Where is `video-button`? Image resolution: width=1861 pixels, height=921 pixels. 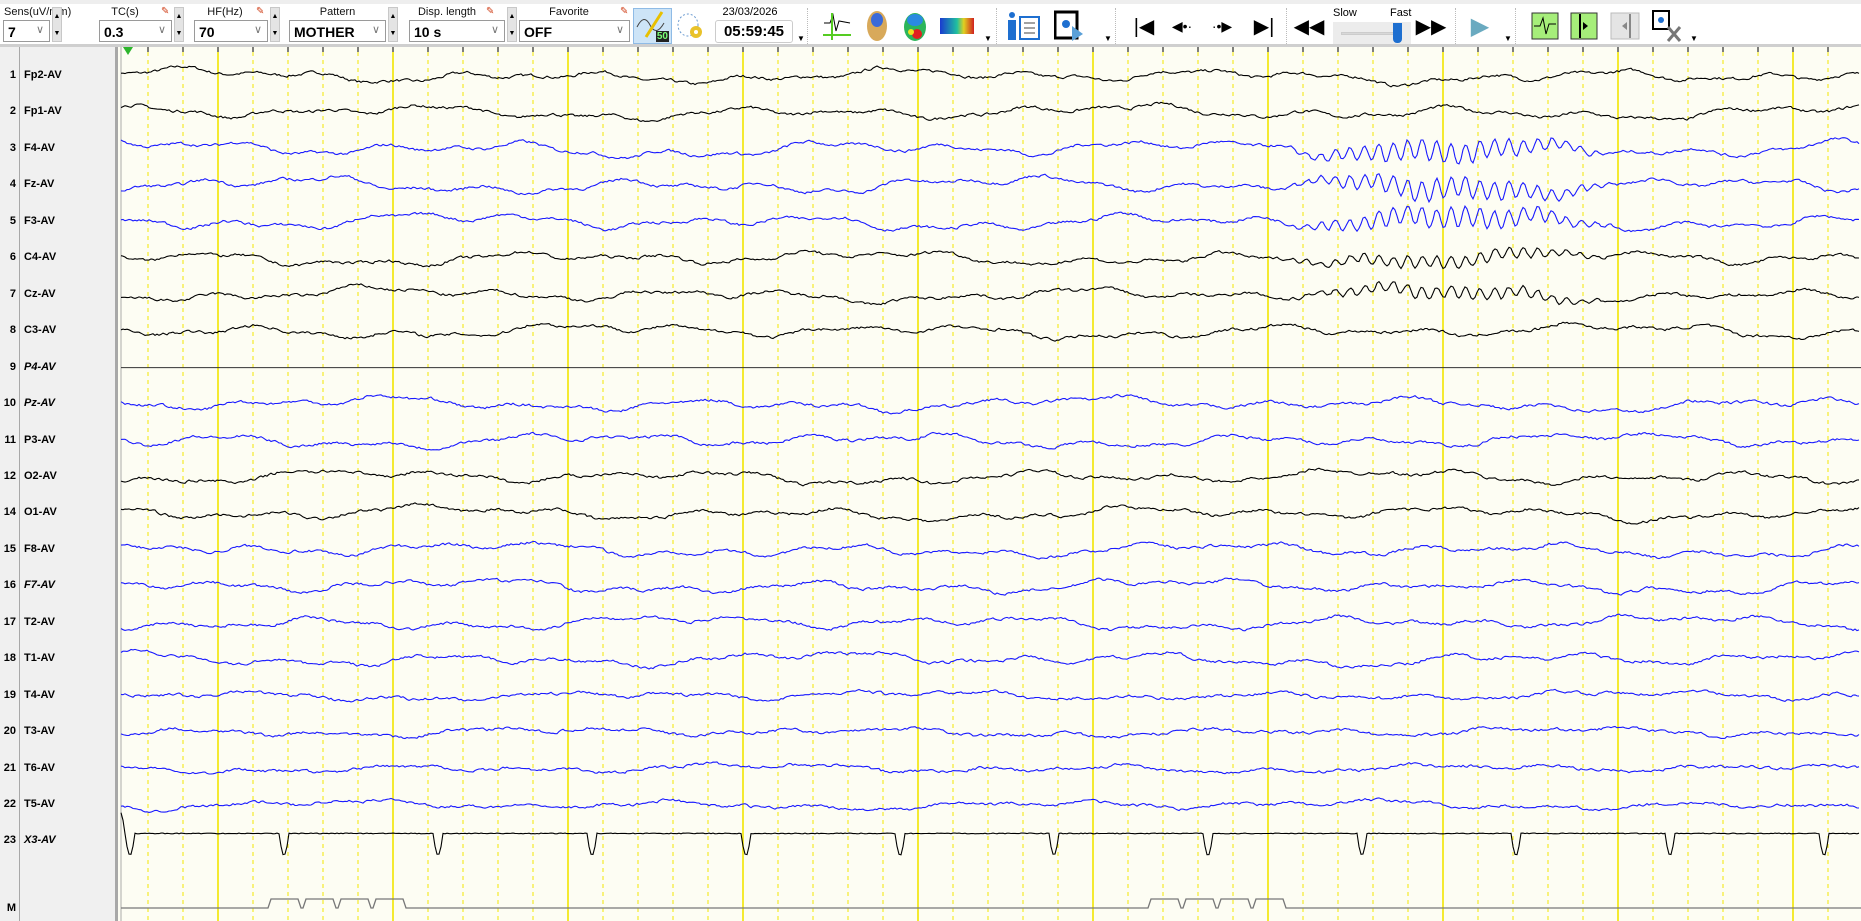 video-button is located at coordinates (1069, 26).